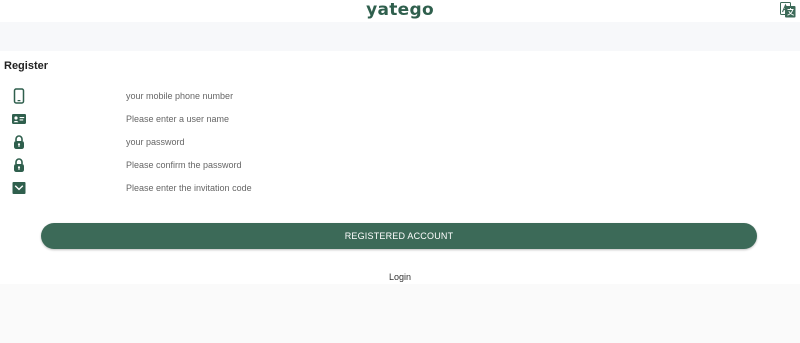  I want to click on username-input, so click(406, 119).